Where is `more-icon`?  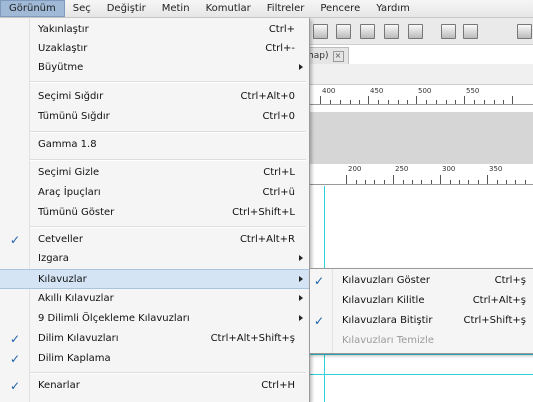
more-icon is located at coordinates (524, 31).